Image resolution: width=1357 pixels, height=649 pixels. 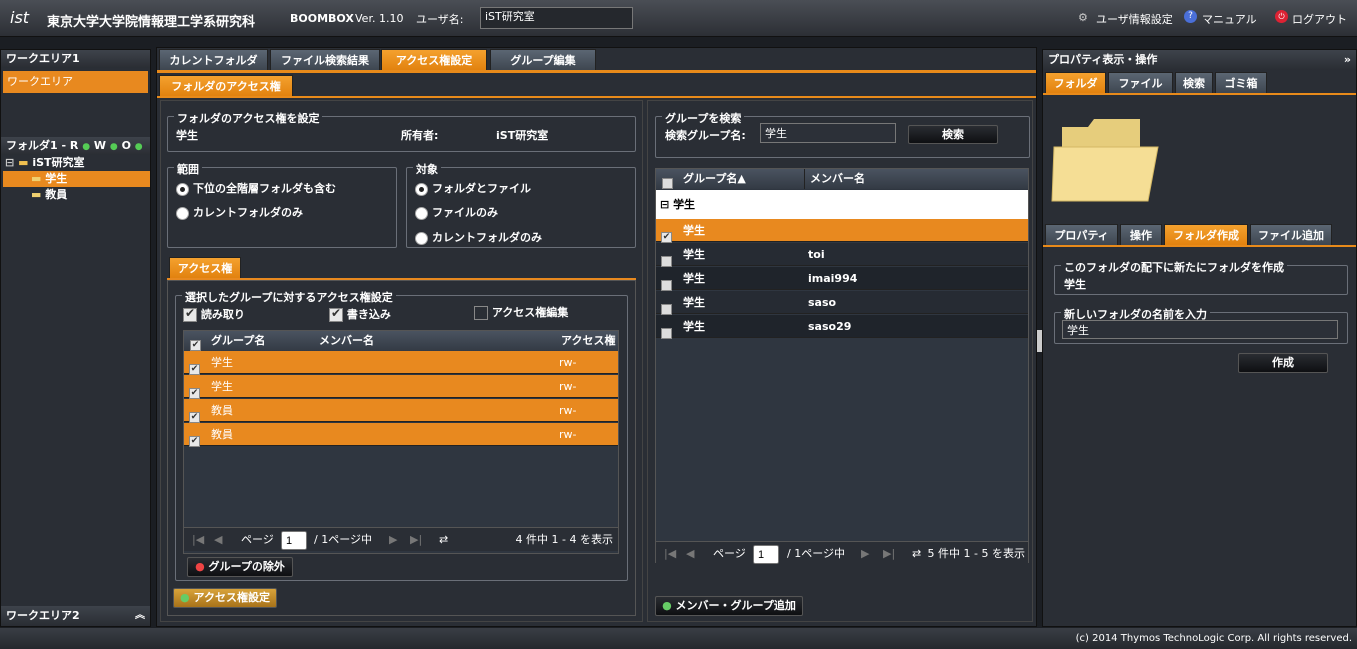 What do you see at coordinates (256, 188) in the screenshot?
I see `scope-option-all: 下位の全階層フォルダも含む` at bounding box center [256, 188].